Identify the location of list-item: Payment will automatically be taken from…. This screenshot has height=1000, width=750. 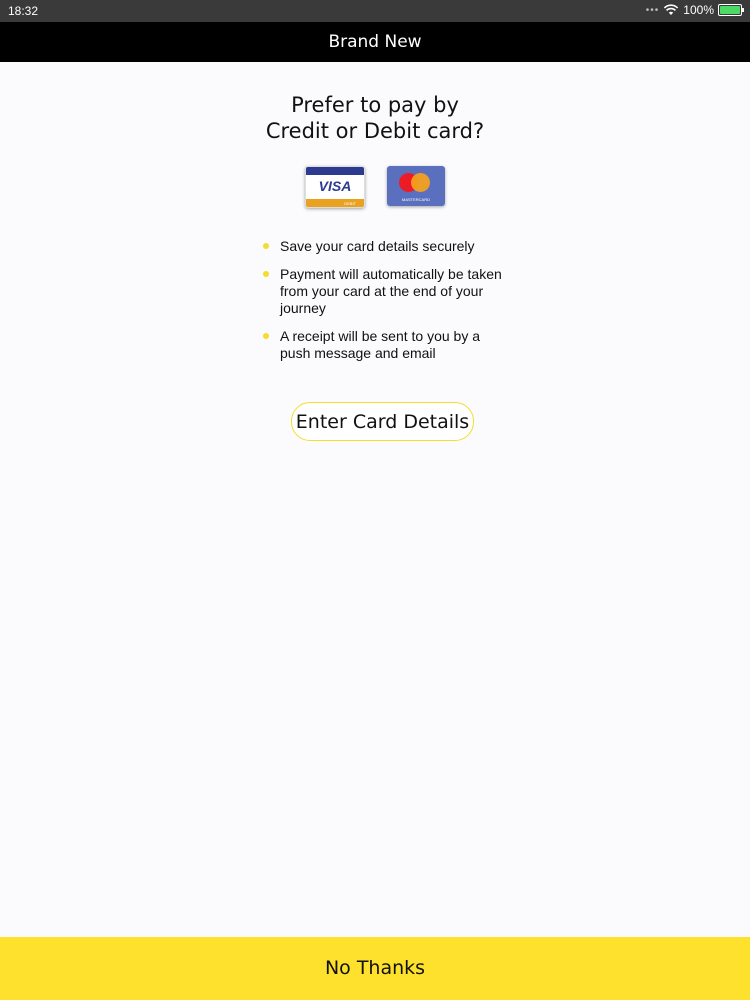
(383, 291).